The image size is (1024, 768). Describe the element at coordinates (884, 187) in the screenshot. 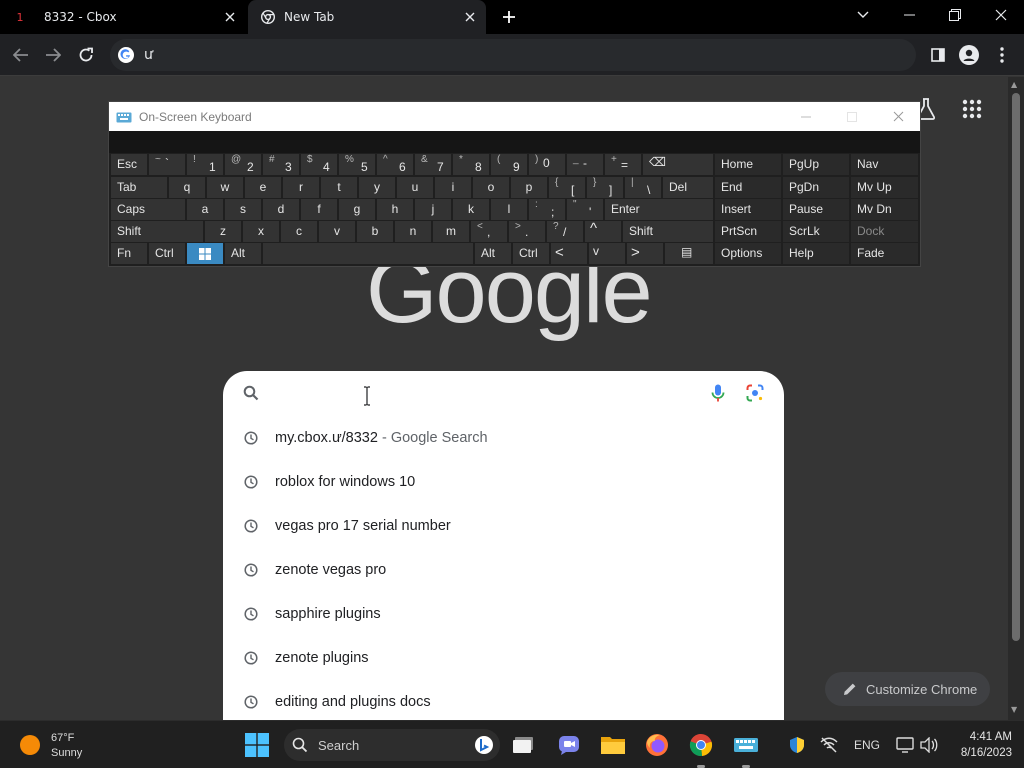

I see `key-move-up: Mv Up` at that location.